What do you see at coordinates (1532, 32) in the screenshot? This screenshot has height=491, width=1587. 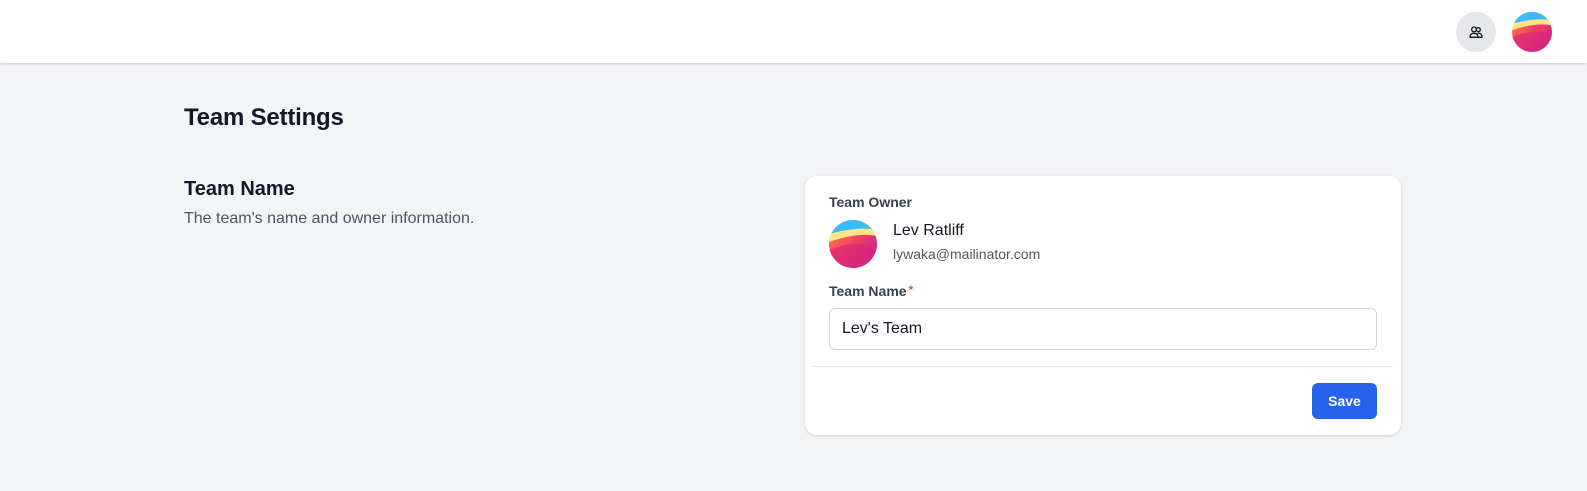 I see `user-avatar-button` at bounding box center [1532, 32].